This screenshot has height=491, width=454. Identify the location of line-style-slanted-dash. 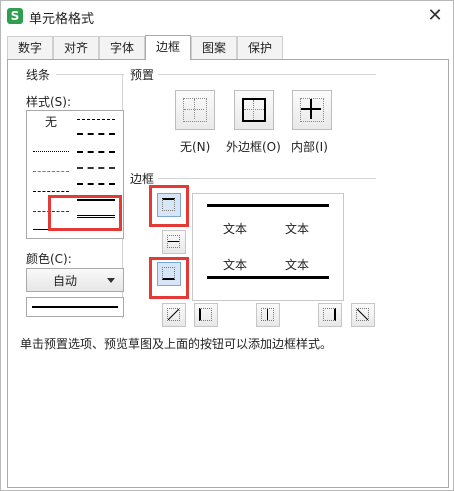
(96, 168).